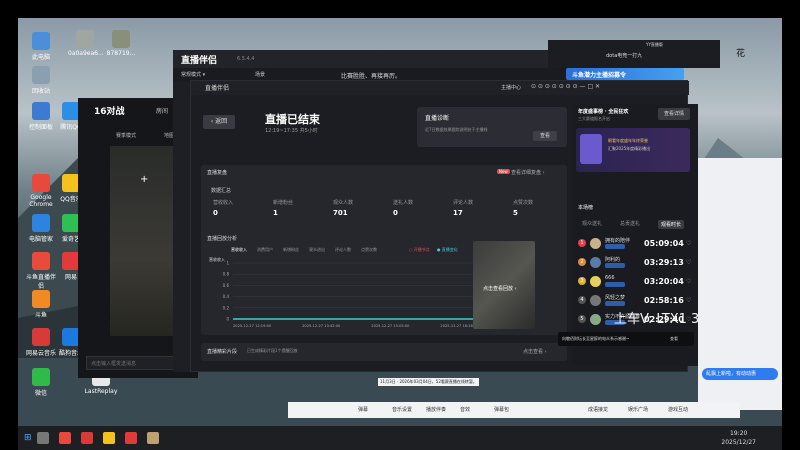 The width and height of the screenshot is (800, 450). I want to click on game-add-button: +, so click(144, 179).